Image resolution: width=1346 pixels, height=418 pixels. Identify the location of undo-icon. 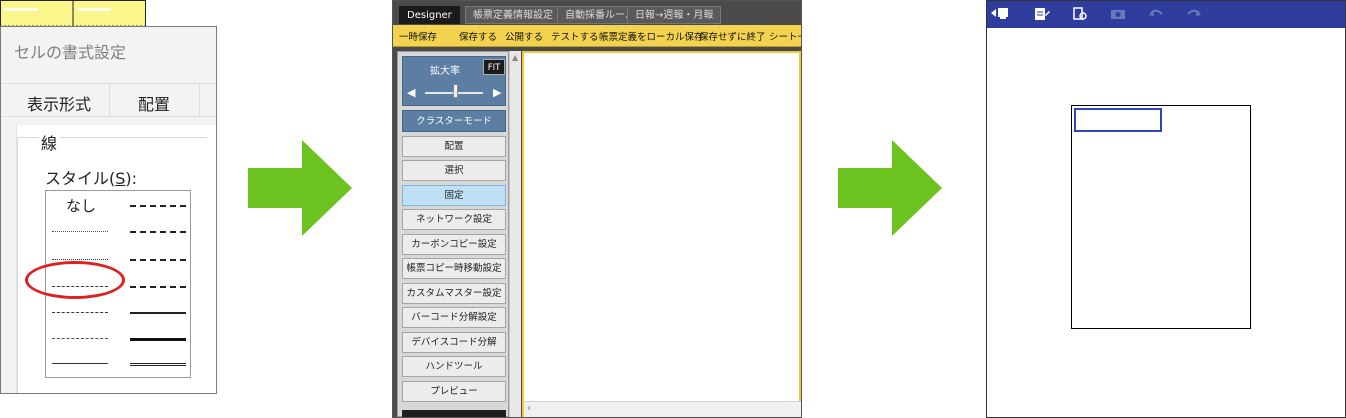
(1156, 14).